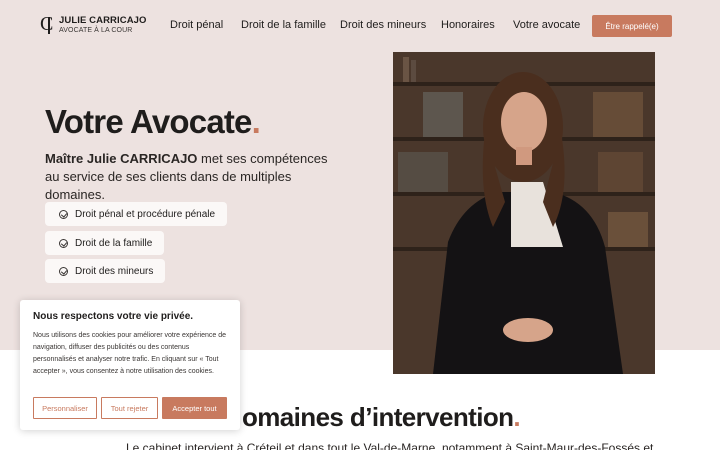 The image size is (720, 450). What do you see at coordinates (546, 25) in the screenshot?
I see `nav-item-votre-avocate: Votre avocate` at bounding box center [546, 25].